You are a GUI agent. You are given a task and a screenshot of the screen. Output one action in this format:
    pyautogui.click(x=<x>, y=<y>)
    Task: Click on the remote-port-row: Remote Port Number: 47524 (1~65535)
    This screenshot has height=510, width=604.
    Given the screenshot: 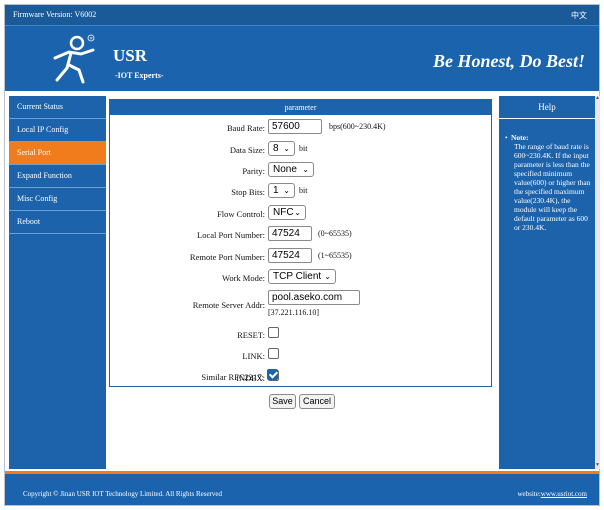 What is the action you would take?
    pyautogui.click(x=300, y=257)
    